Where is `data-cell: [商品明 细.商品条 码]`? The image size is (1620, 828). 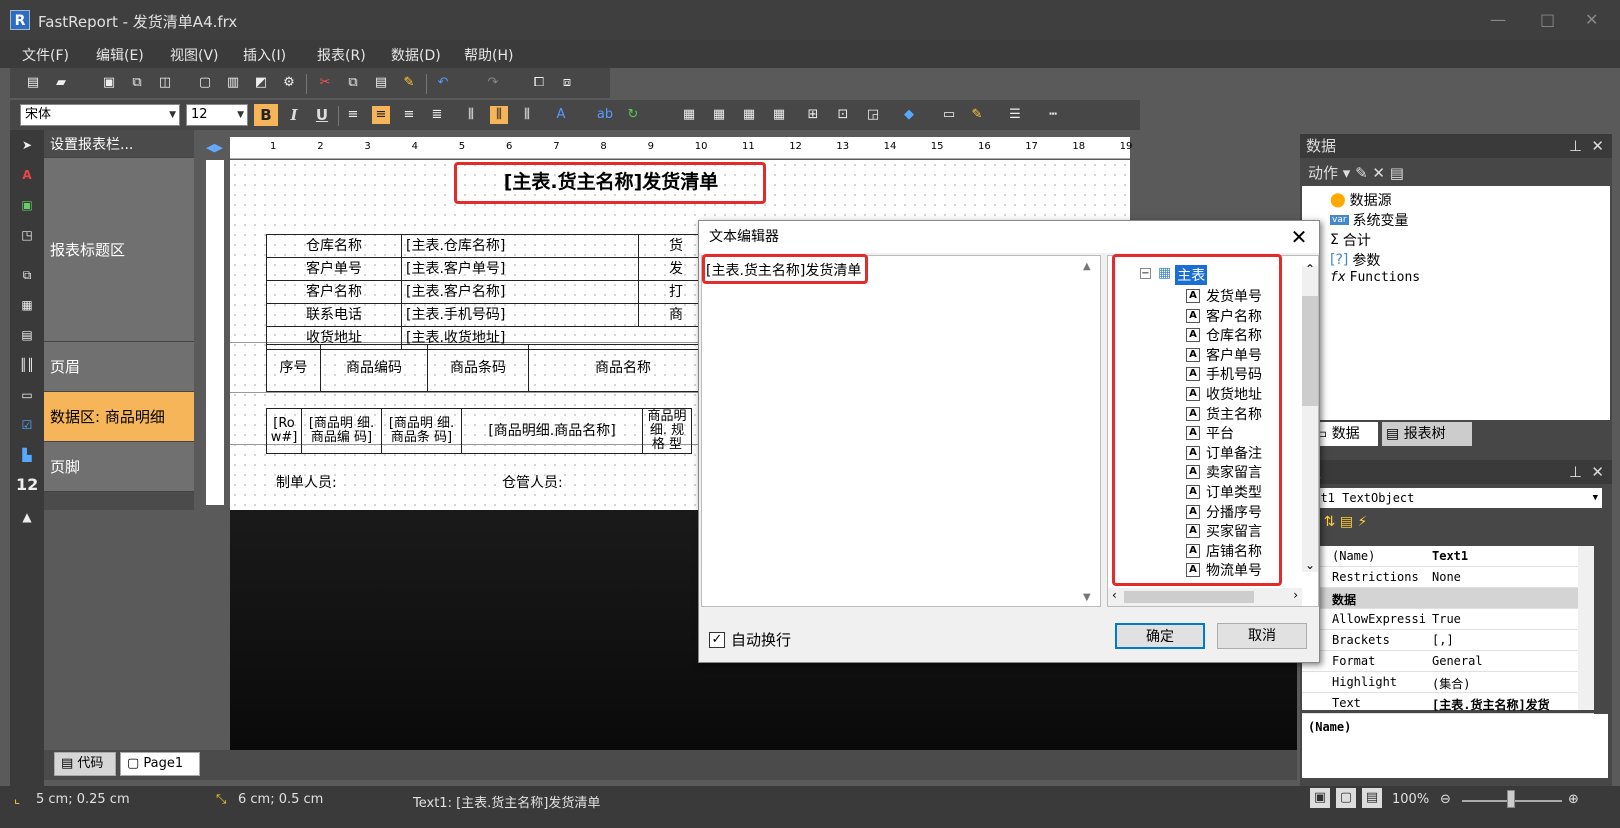 data-cell: [商品明 细.商品条 码] is located at coordinates (421, 431).